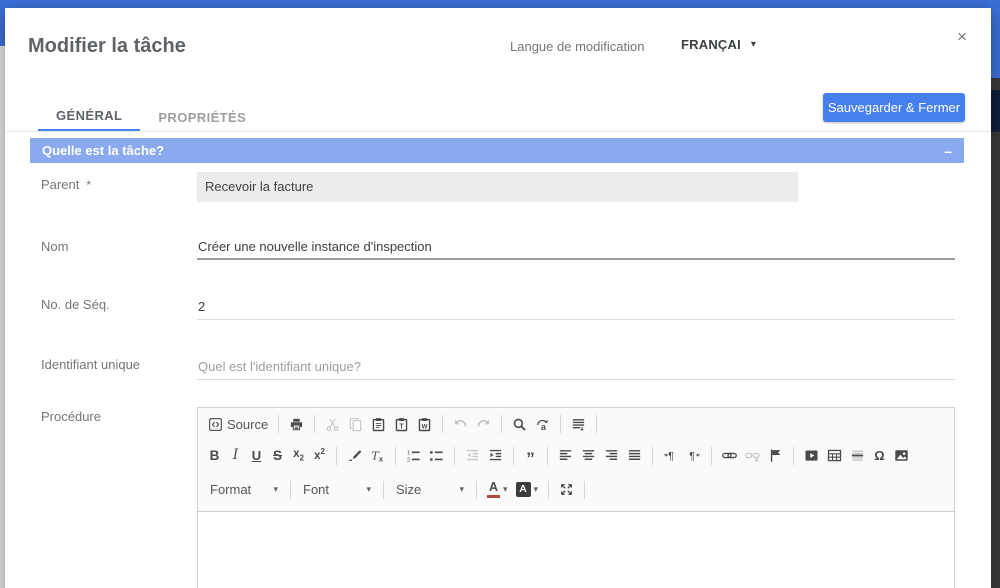  I want to click on superscript-button: x2, so click(319, 456).